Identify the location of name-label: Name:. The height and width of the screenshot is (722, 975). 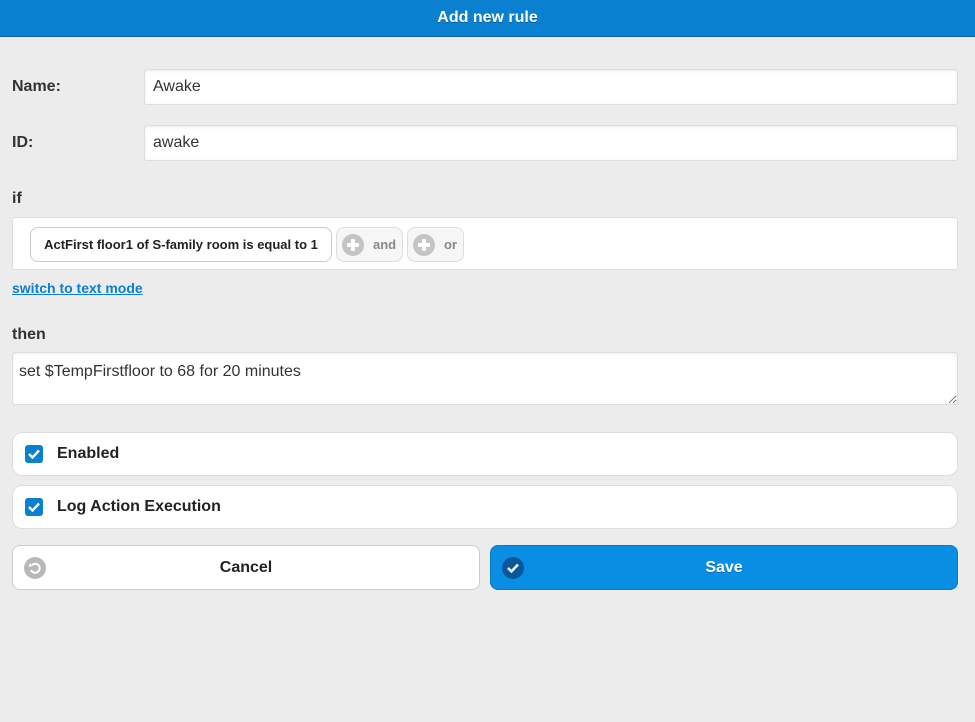
(36, 86).